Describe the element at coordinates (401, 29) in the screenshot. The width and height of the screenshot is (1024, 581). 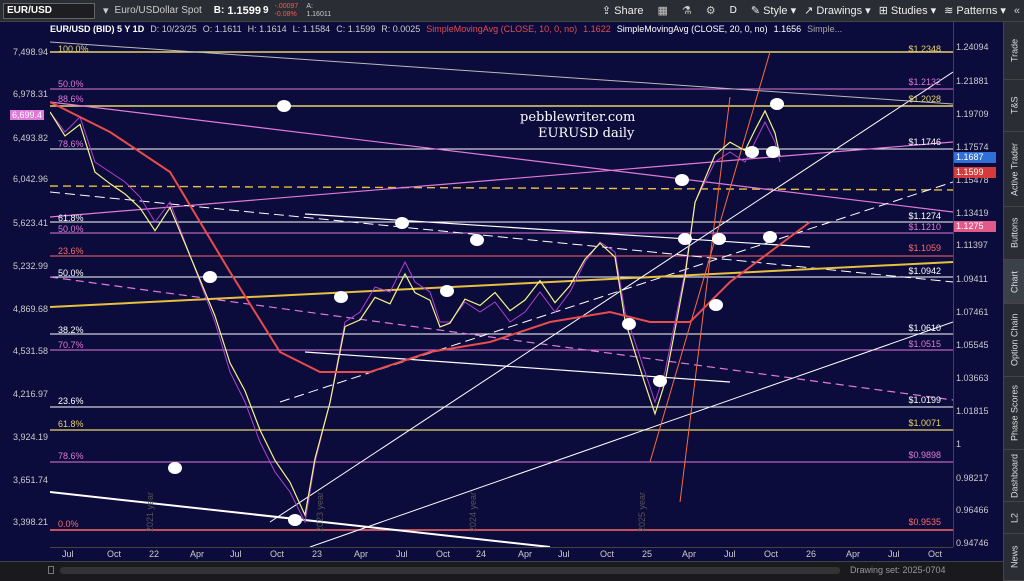
I see `info-range: R: 0.0025` at that location.